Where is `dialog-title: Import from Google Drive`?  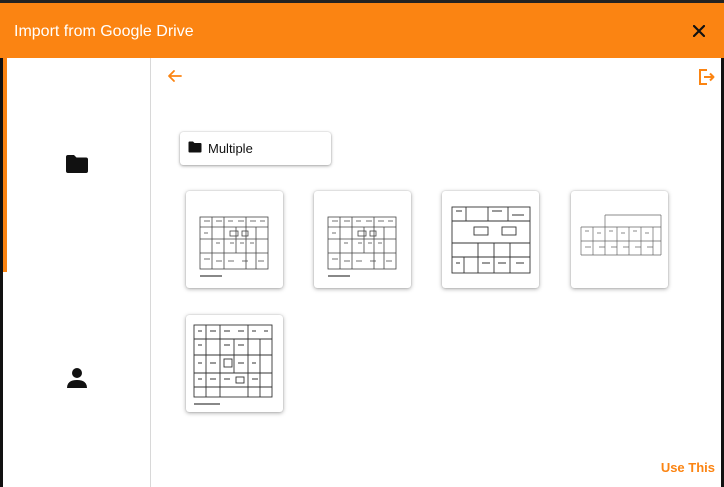
dialog-title: Import from Google Drive is located at coordinates (104, 31).